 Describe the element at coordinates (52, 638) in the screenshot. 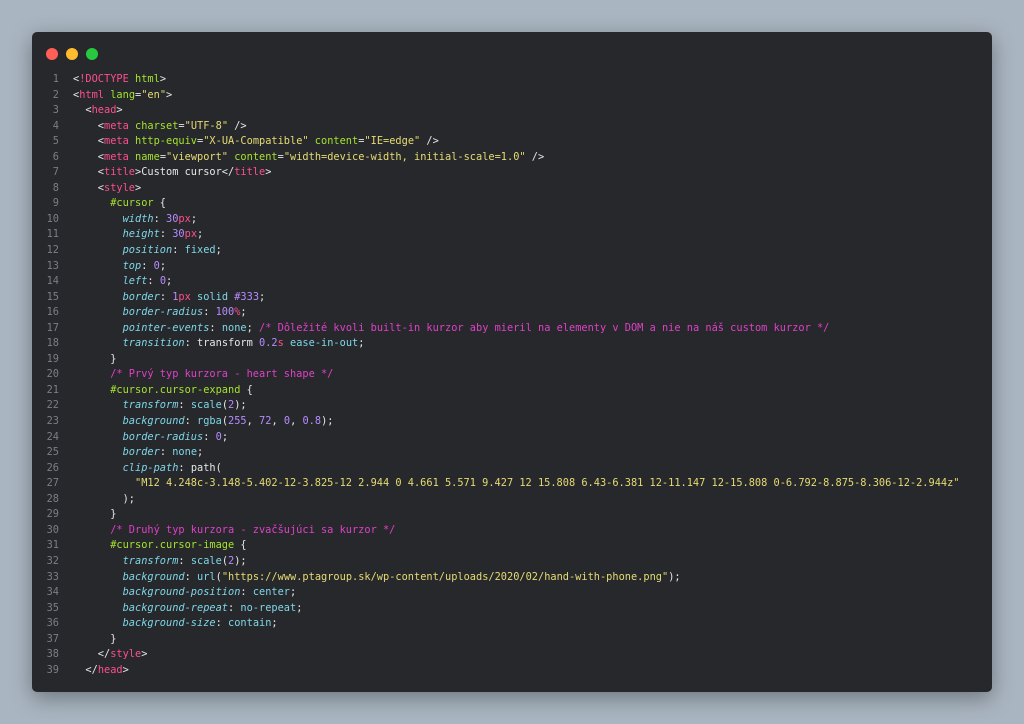

I see `line-number: 37` at that location.